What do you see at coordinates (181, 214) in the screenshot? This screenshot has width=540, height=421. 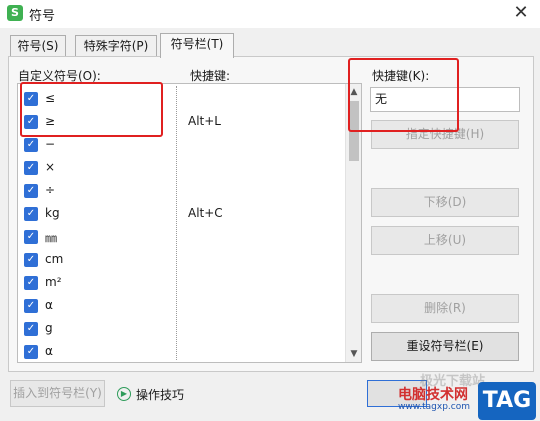 I see `list-item: ✓ kg Alt+C` at bounding box center [181, 214].